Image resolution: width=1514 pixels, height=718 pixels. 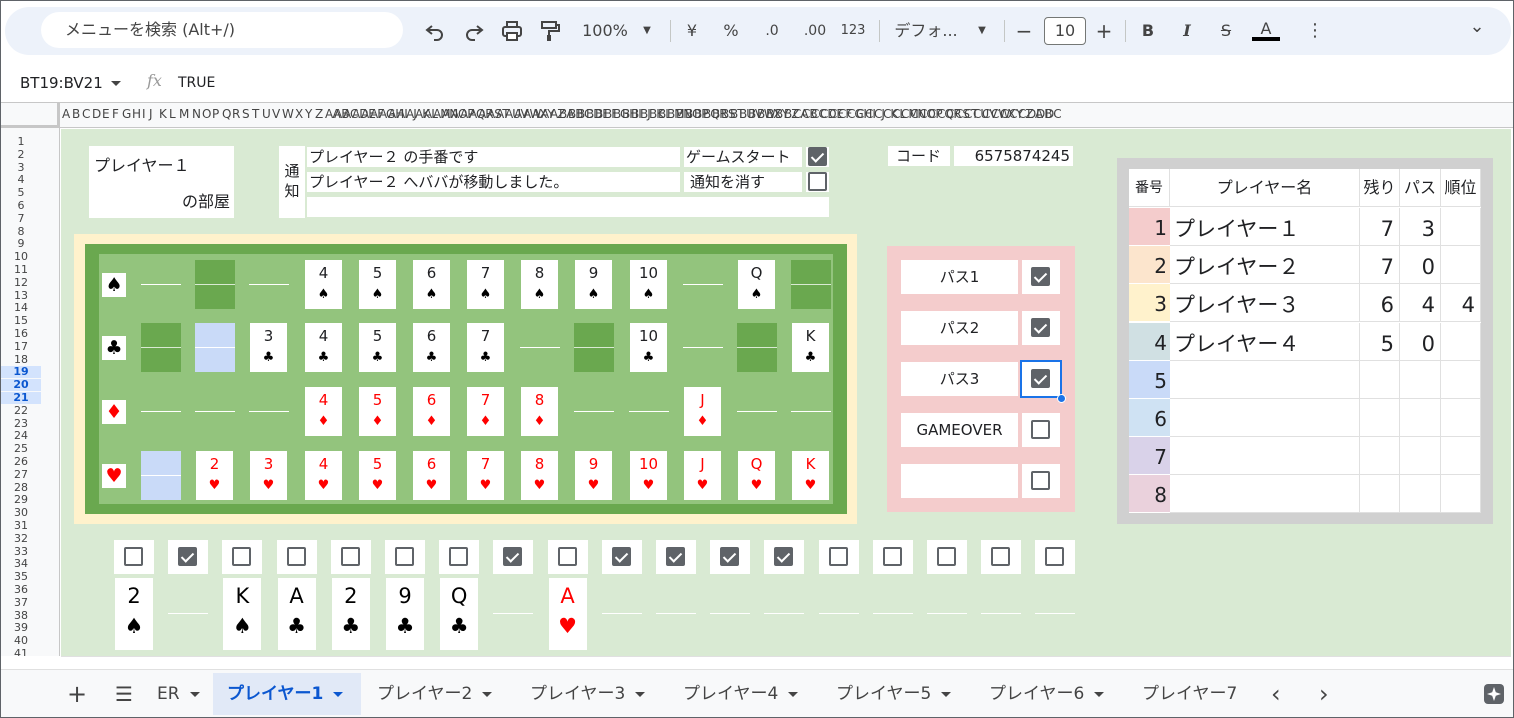 I want to click on row-header-17: 17, so click(x=21, y=346).